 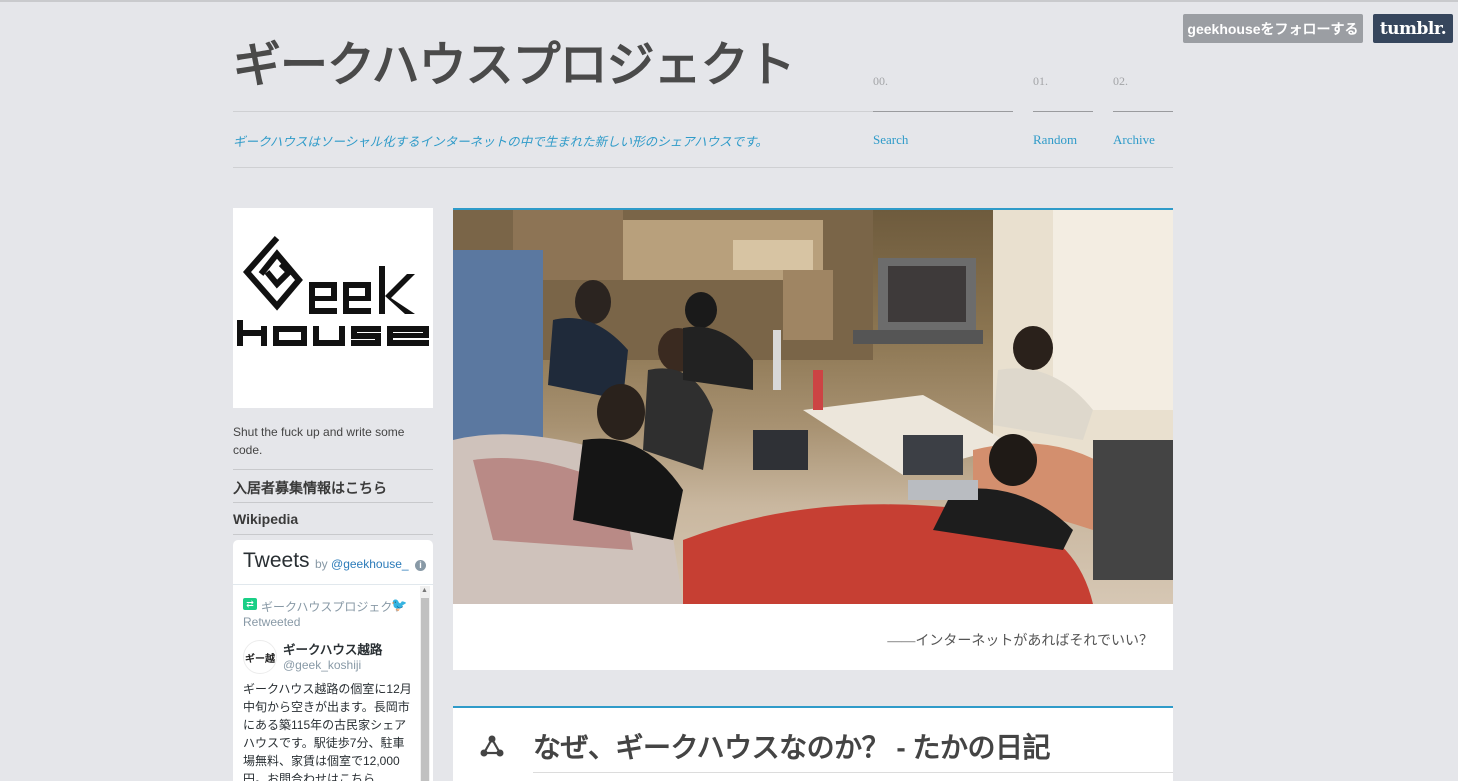 What do you see at coordinates (420, 565) in the screenshot?
I see `info-icon: i` at bounding box center [420, 565].